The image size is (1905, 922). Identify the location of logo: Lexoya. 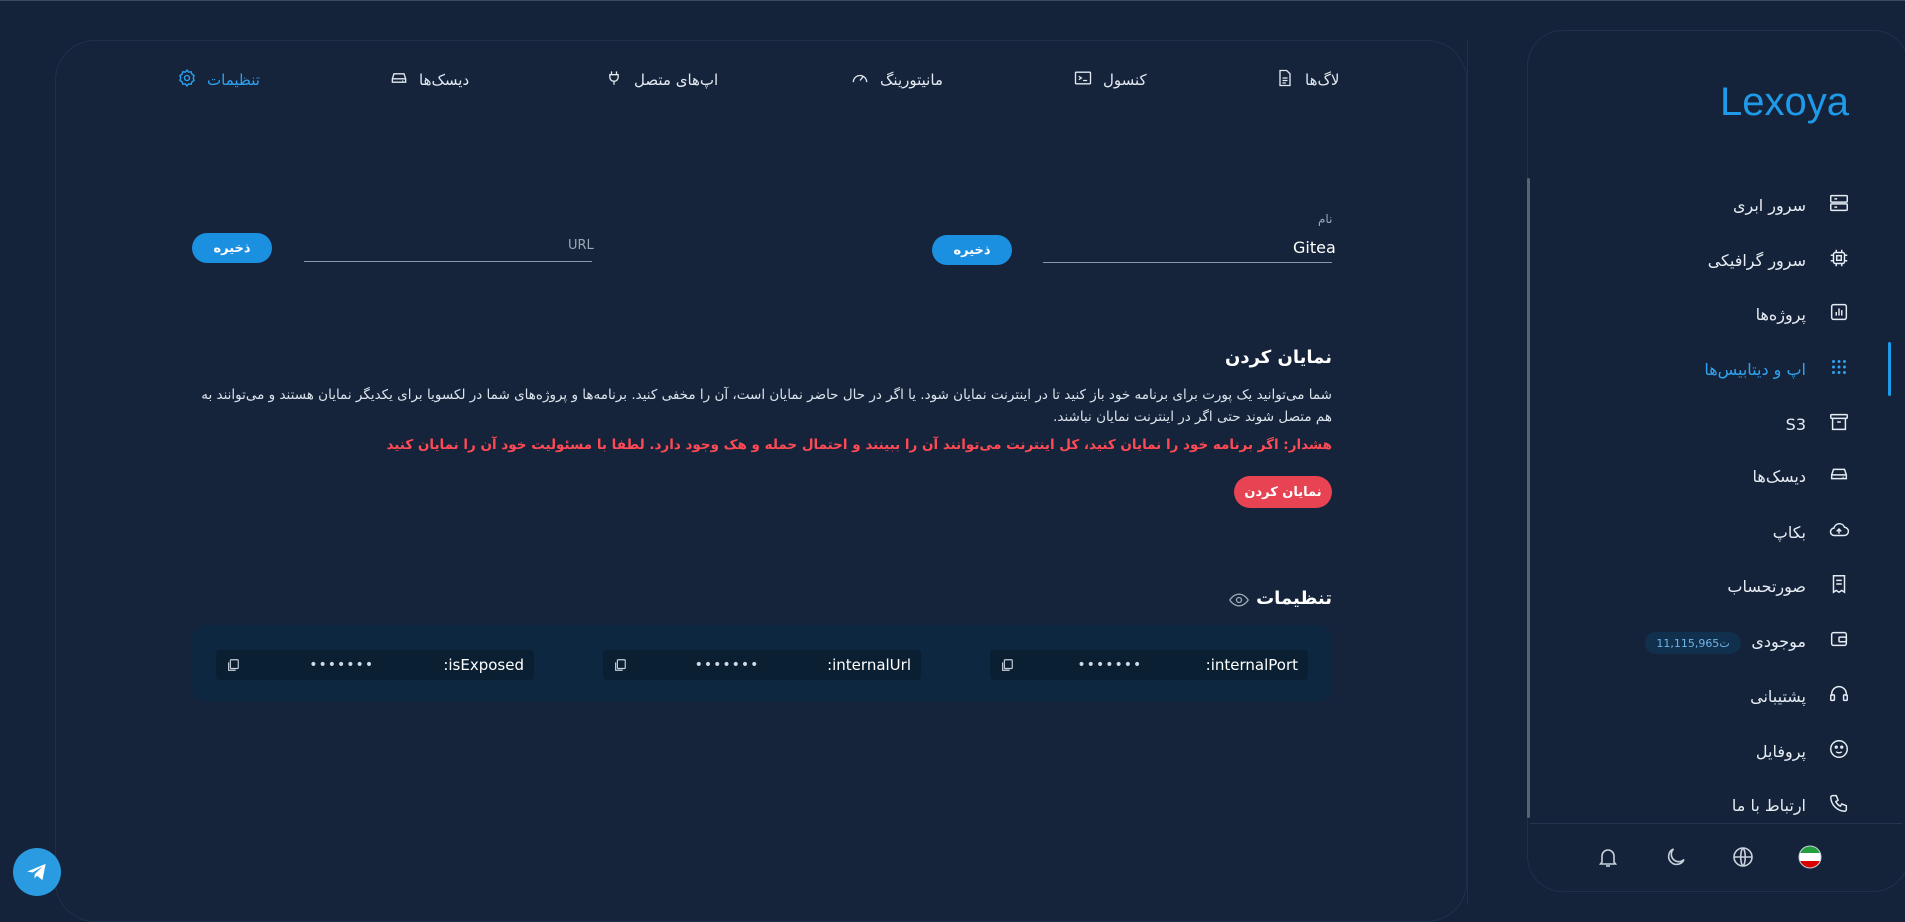
(1784, 102).